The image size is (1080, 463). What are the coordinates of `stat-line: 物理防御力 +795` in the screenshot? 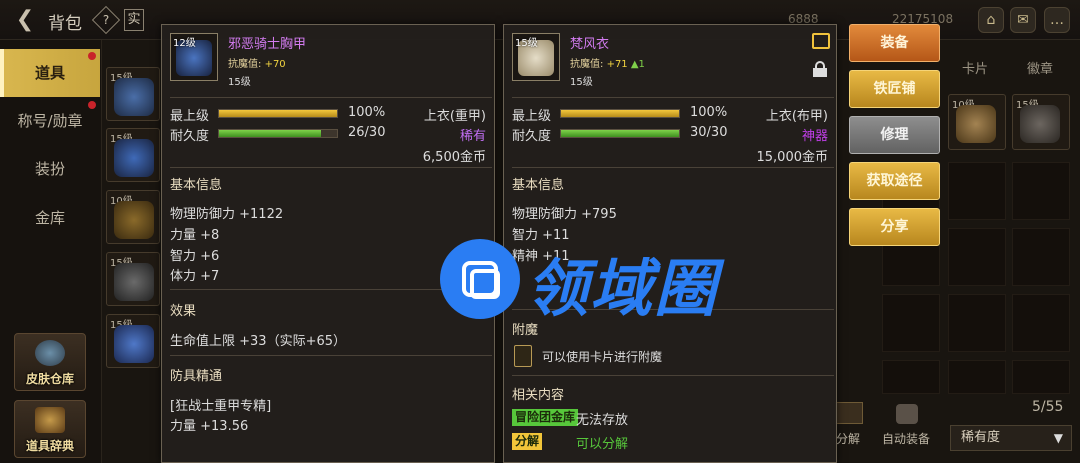 It's located at (564, 214).